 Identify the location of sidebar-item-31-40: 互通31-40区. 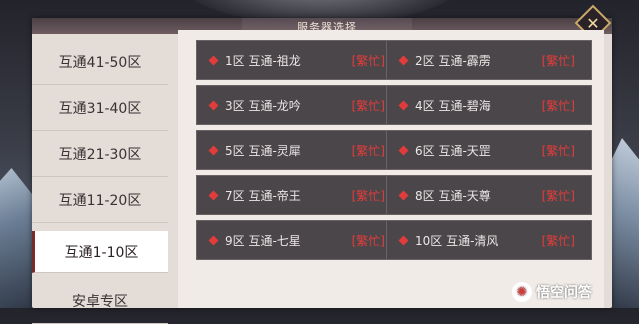
(100, 108).